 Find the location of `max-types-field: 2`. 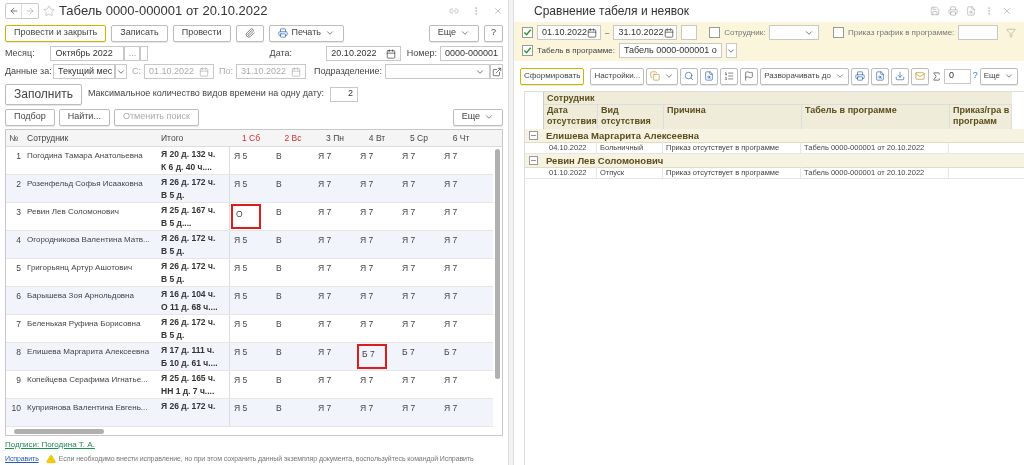

max-types-field: 2 is located at coordinates (343, 94).